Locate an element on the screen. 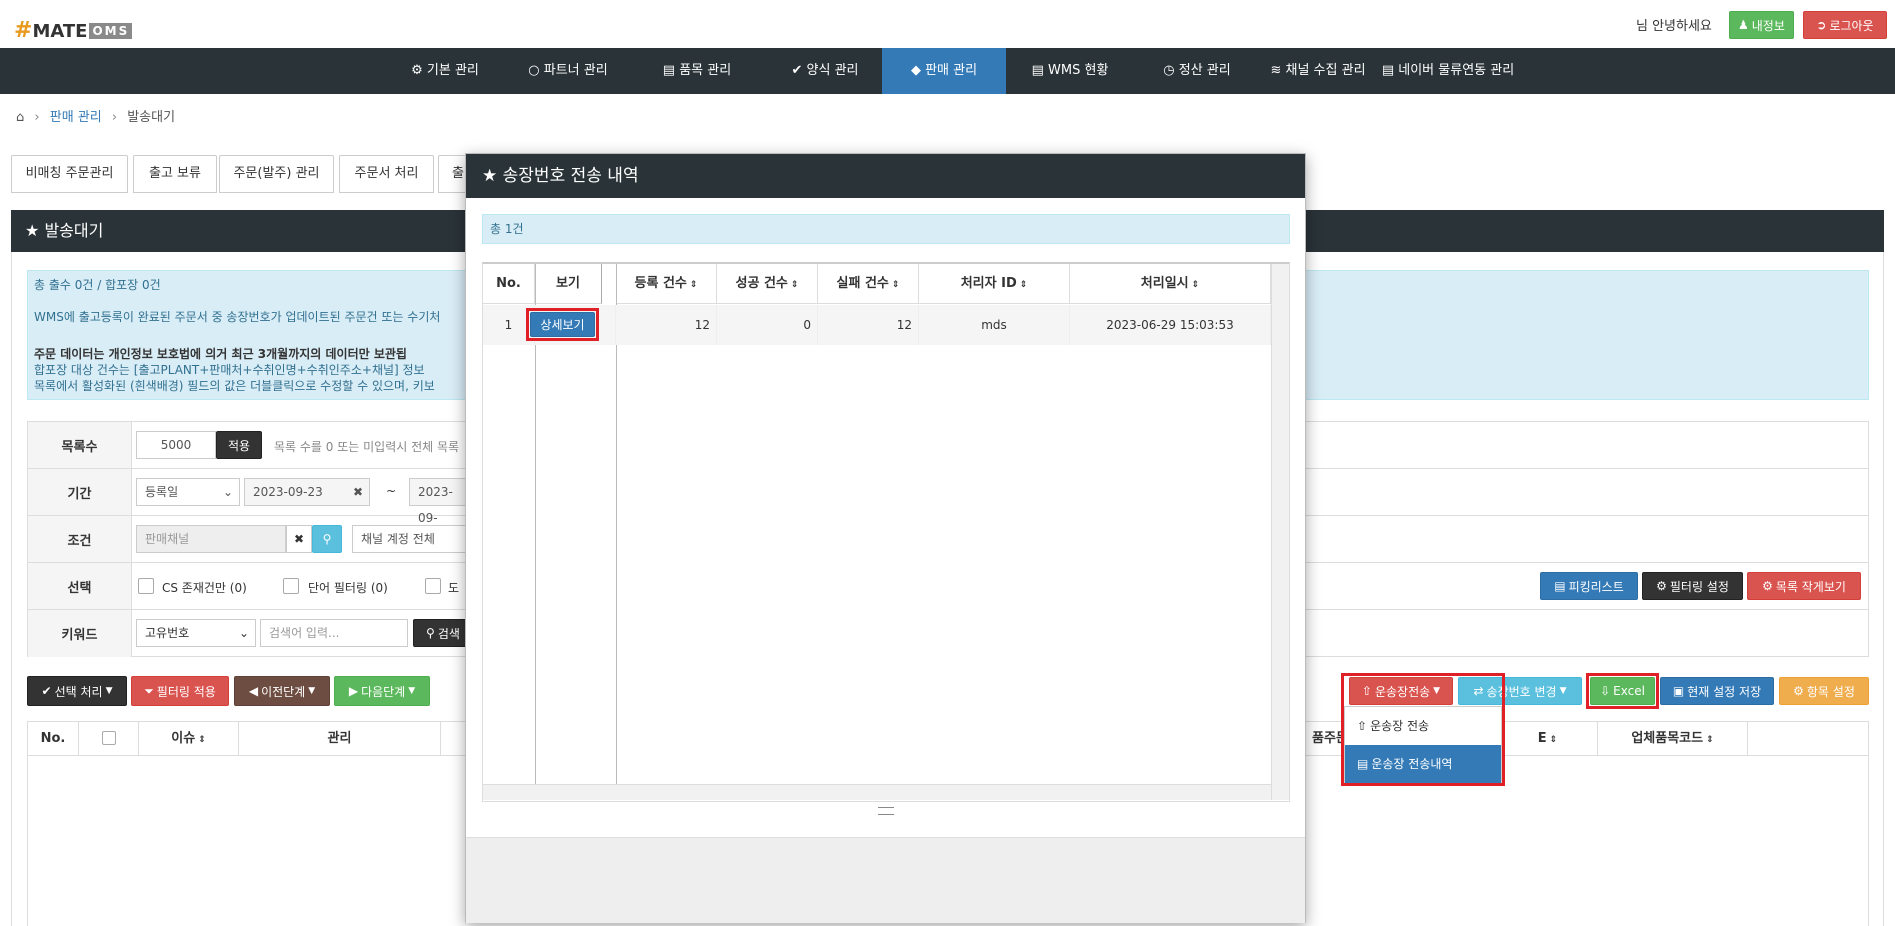  home-icon: ⌂ is located at coordinates (20, 117).